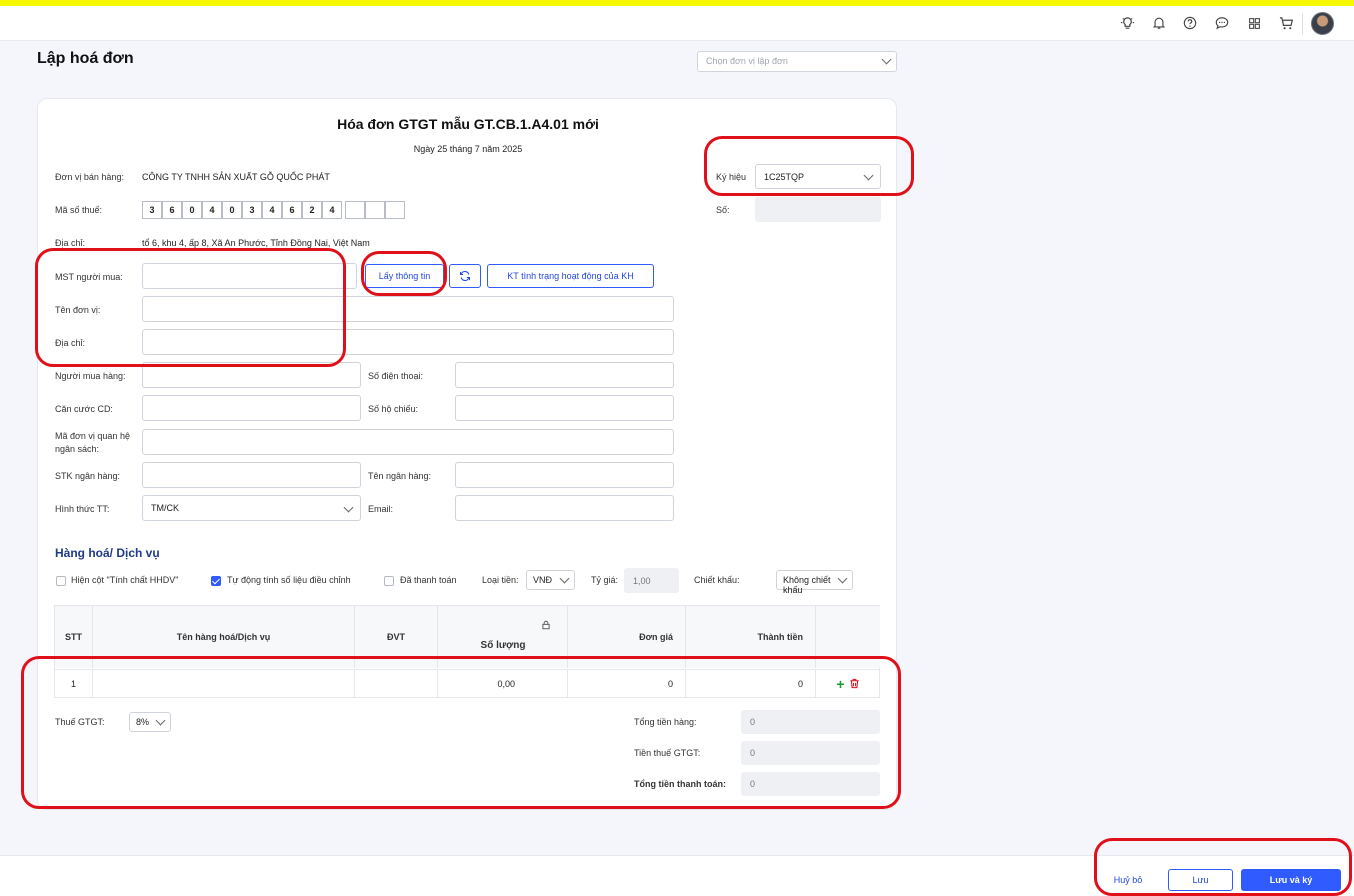 The image size is (1354, 896). Describe the element at coordinates (1128, 880) in the screenshot. I see `cancel-button: Huỷ bỏ` at that location.